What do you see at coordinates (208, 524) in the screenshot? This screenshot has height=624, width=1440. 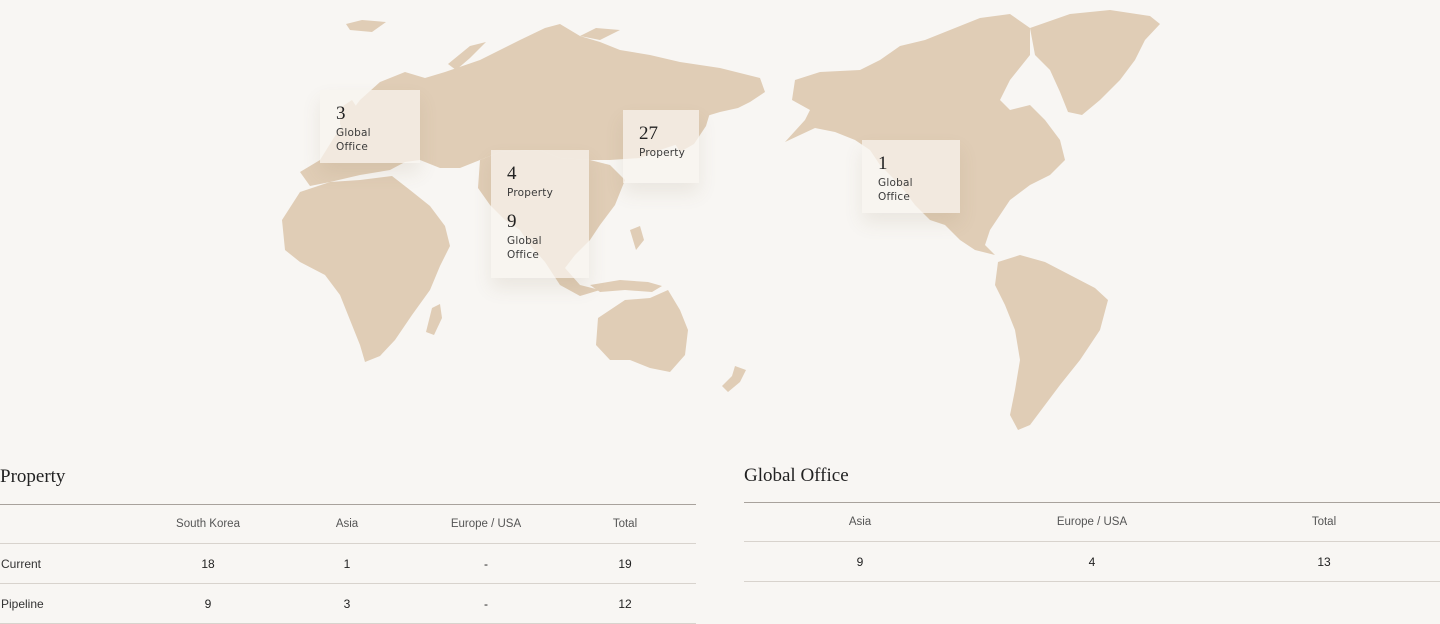 I see `column-header: South Korea` at bounding box center [208, 524].